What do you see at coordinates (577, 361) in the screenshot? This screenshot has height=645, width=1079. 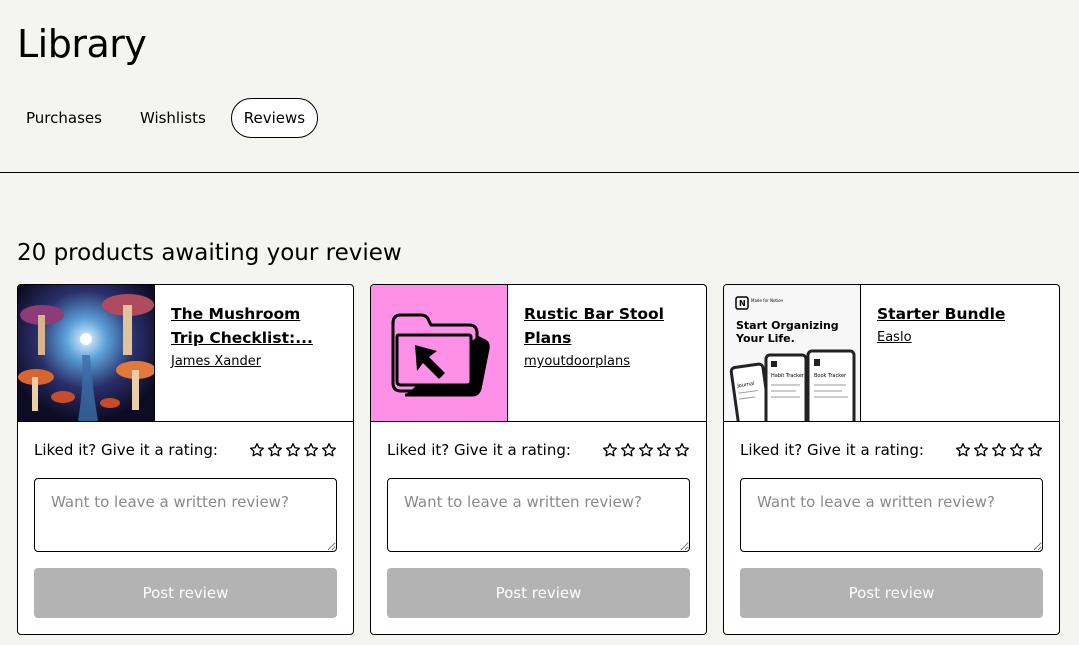 I see `creator-link: myoutdoorplans` at bounding box center [577, 361].